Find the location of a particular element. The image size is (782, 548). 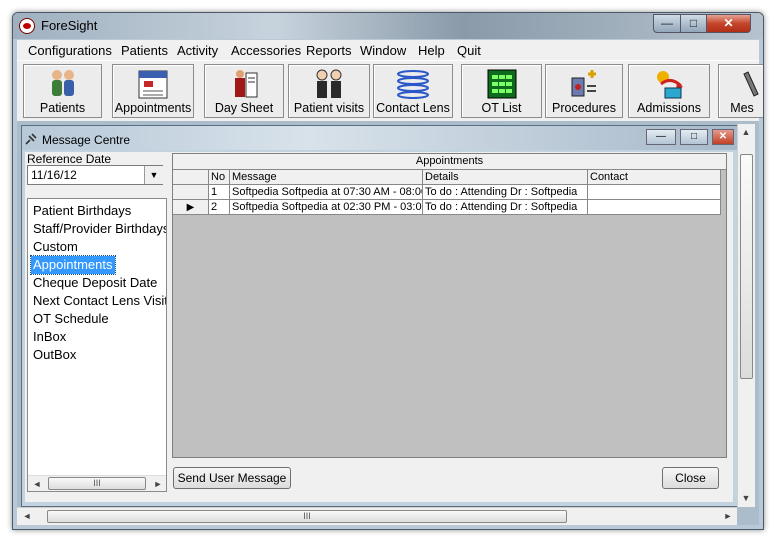

patients-button: Patients is located at coordinates (62, 91).